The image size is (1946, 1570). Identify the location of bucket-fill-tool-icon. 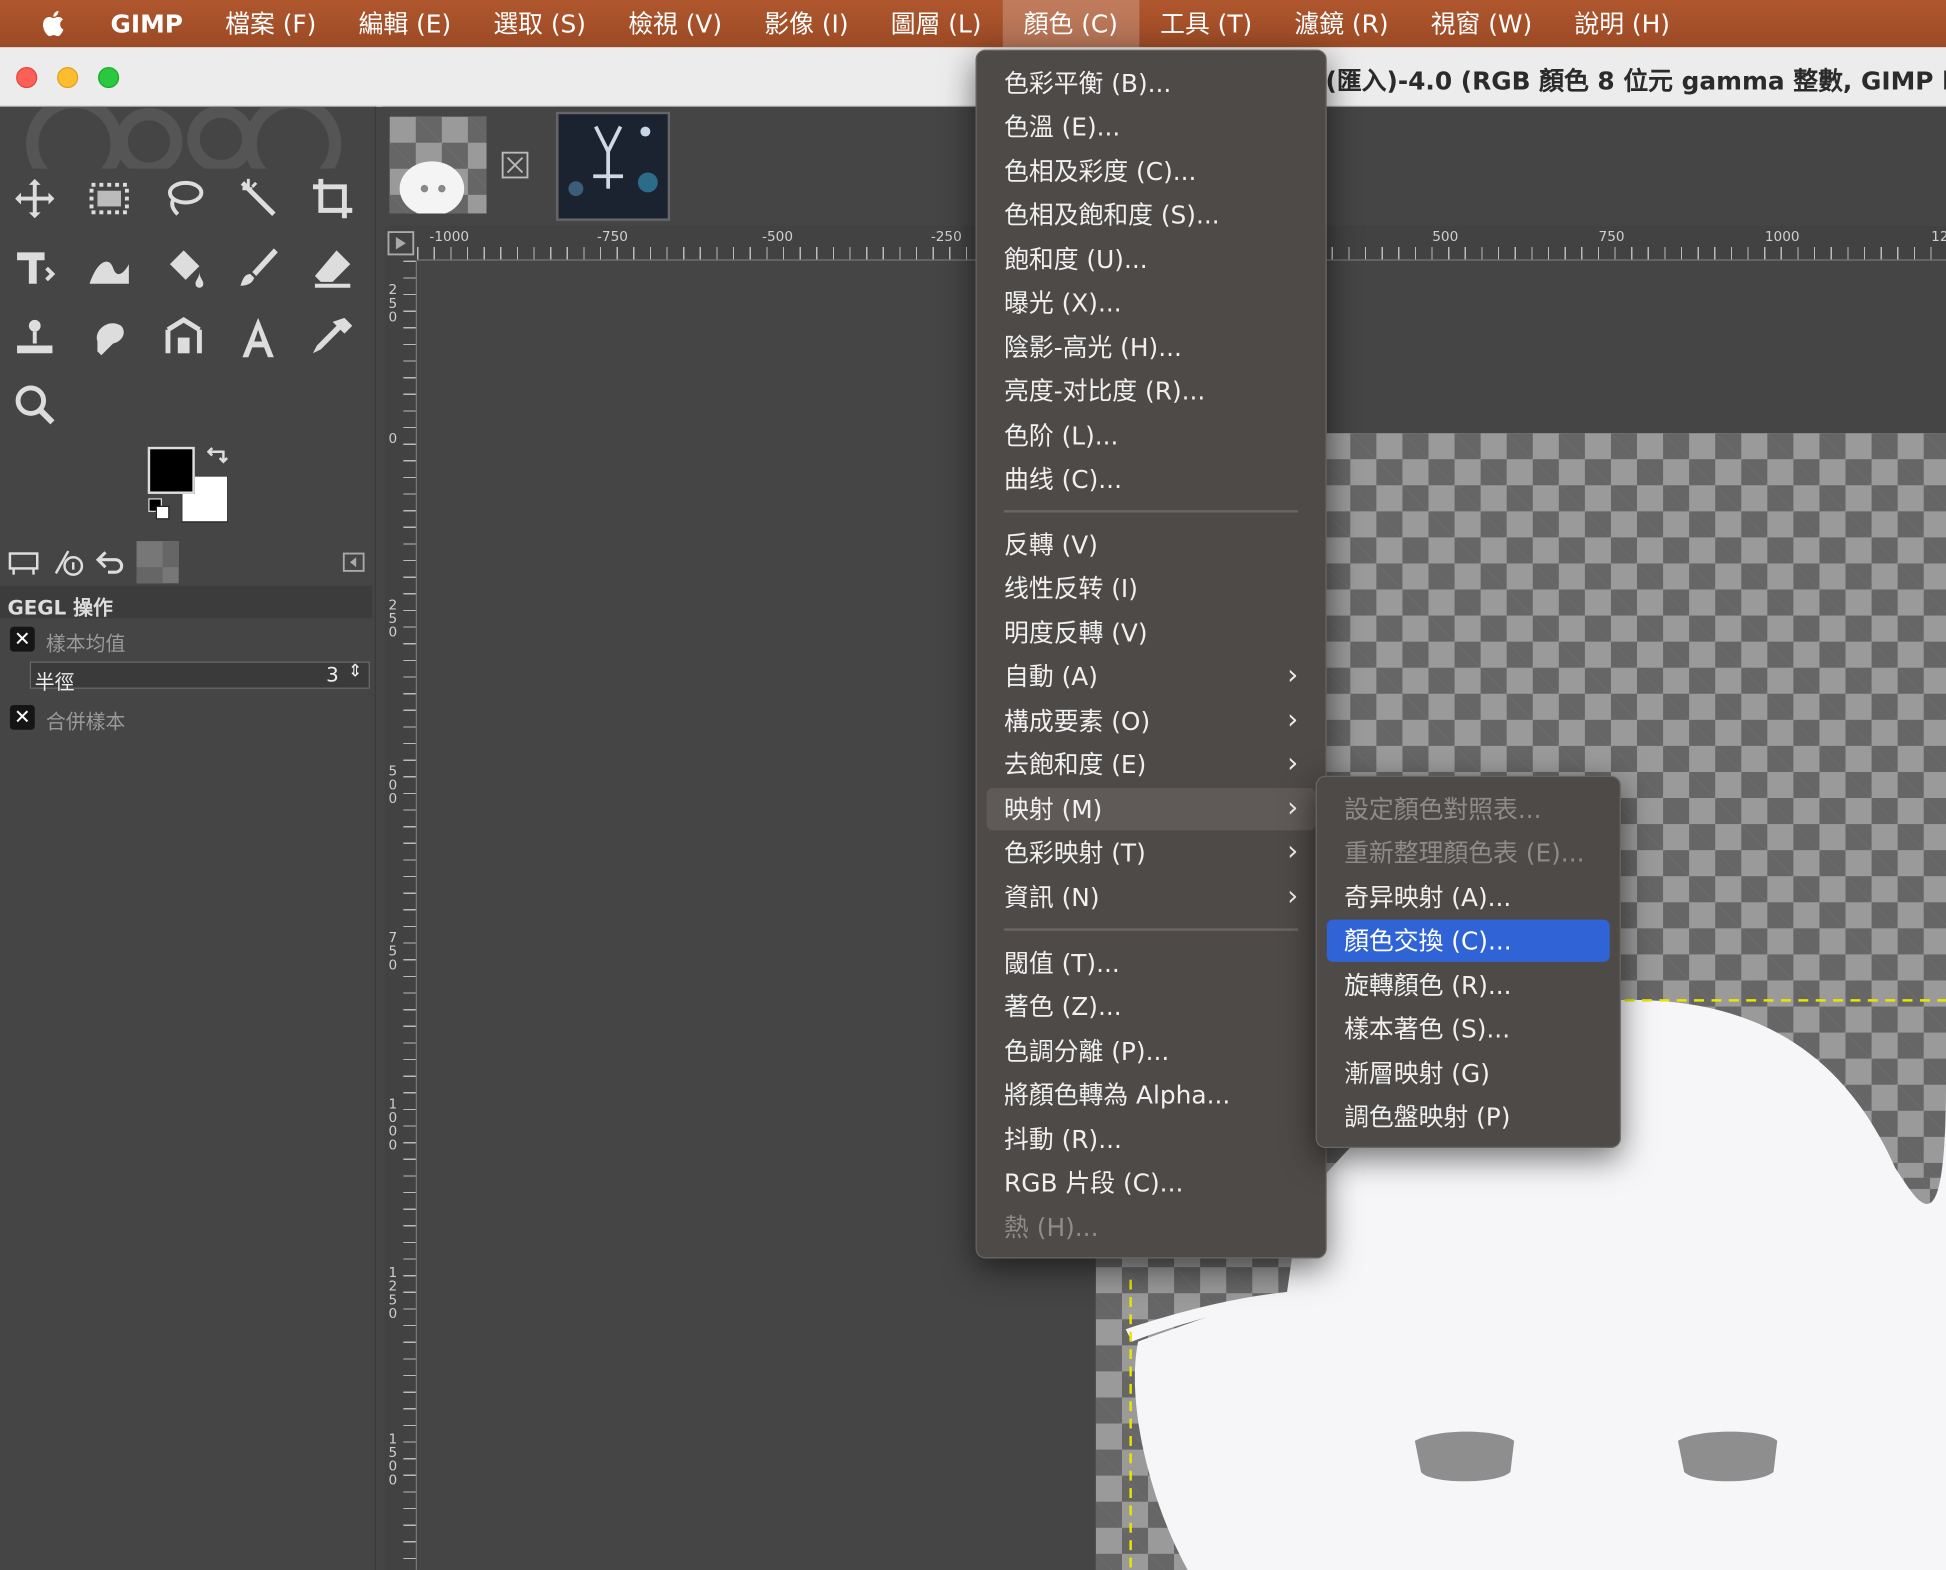
(183, 268).